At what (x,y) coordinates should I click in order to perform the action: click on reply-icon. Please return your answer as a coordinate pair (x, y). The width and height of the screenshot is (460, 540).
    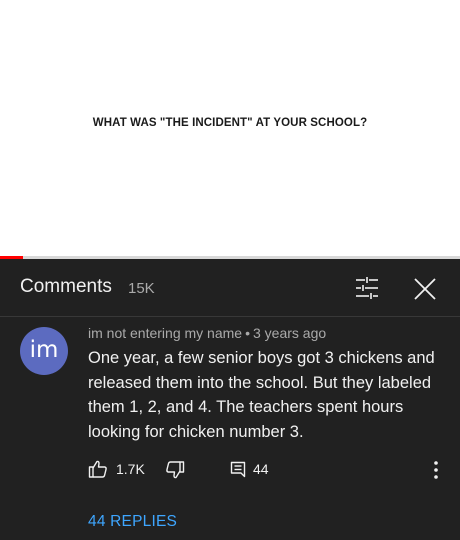
    Looking at the image, I should click on (238, 469).